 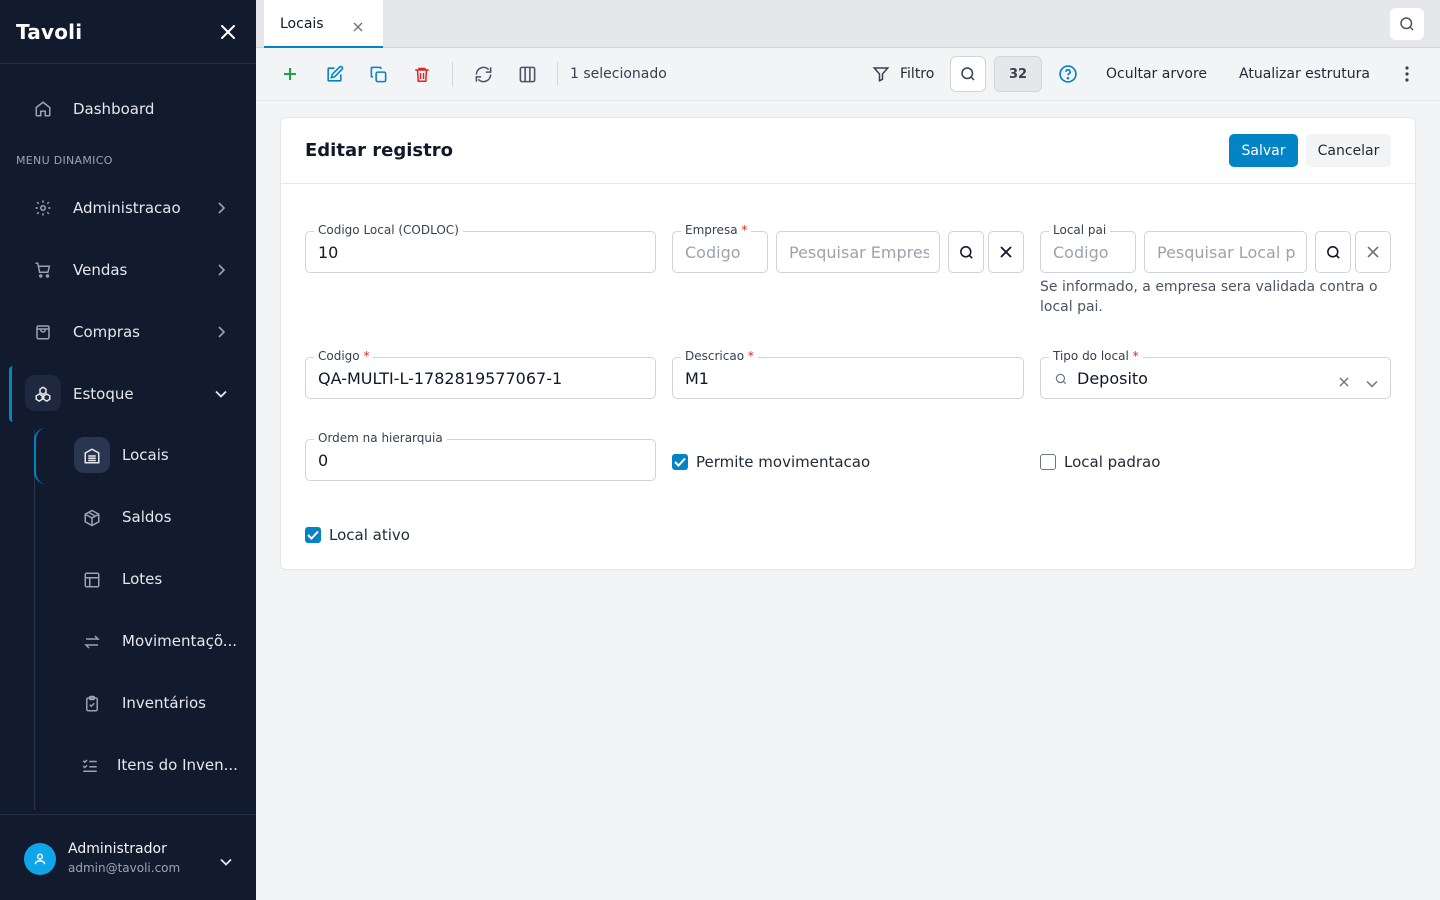 I want to click on trash-icon, so click(x=422, y=74).